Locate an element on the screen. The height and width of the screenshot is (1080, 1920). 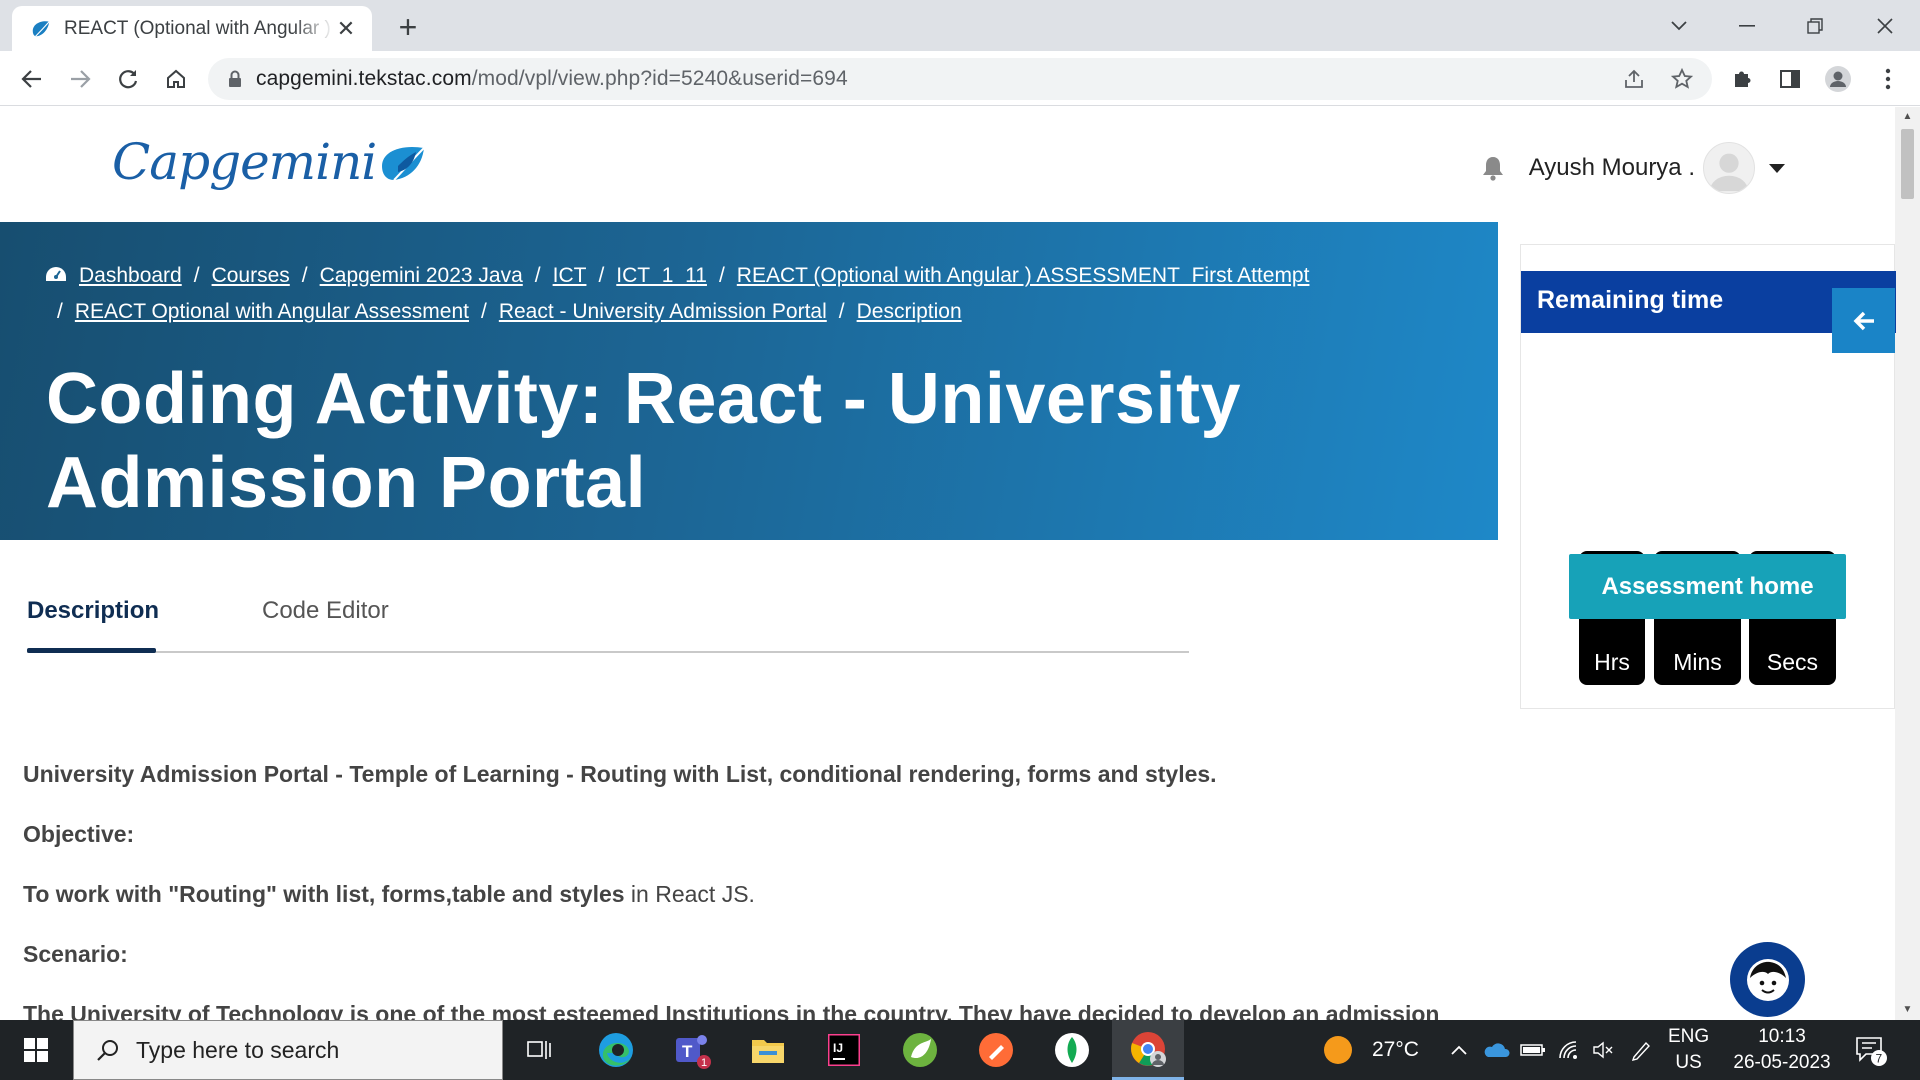
breadcrumb-link: React - University Admission Portal is located at coordinates (663, 311).